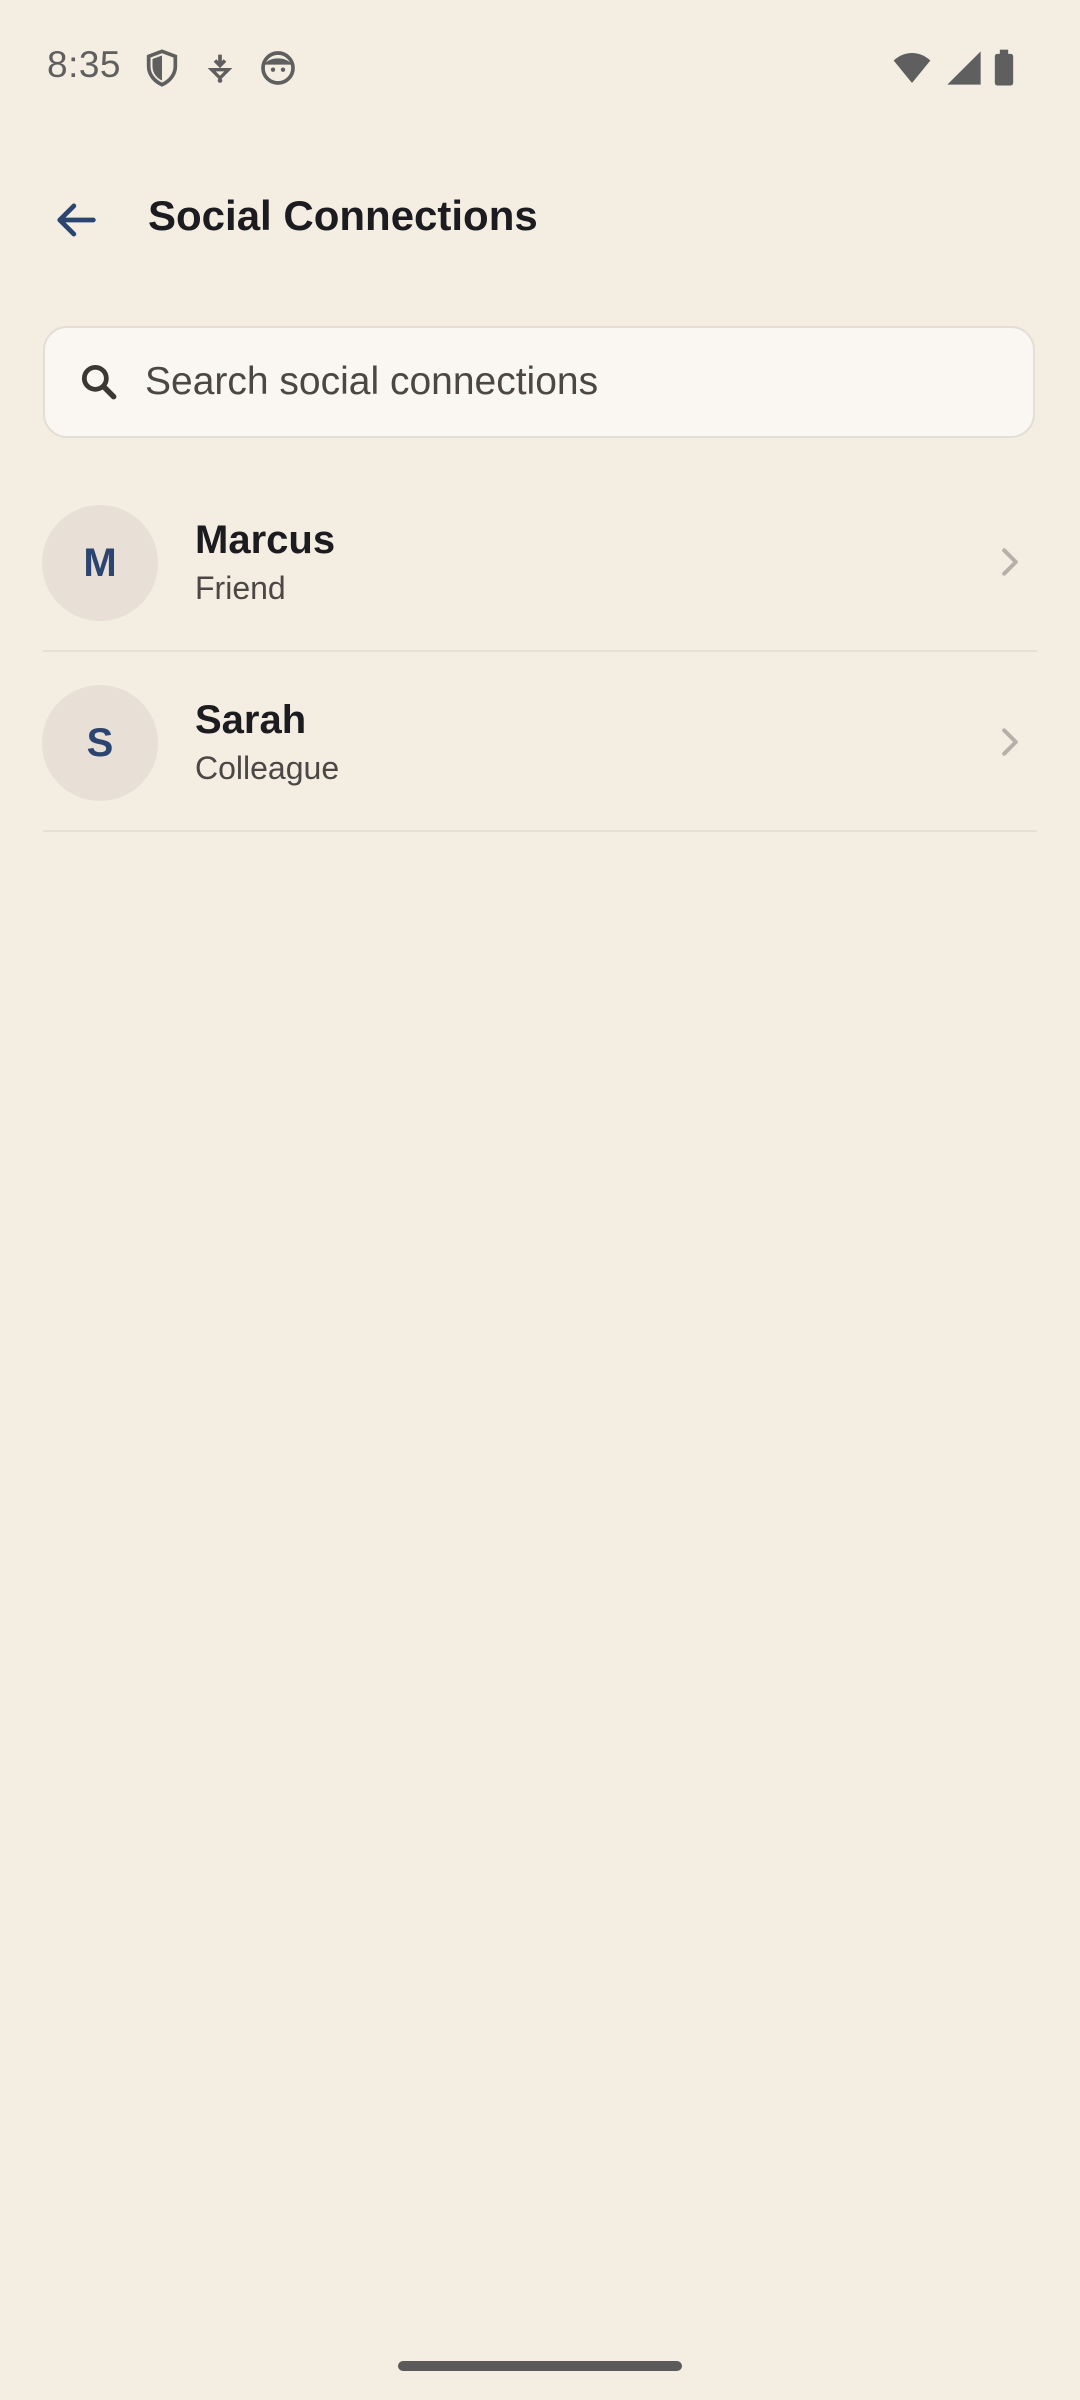 This screenshot has height=2400, width=1080. I want to click on download-icon, so click(220, 68).